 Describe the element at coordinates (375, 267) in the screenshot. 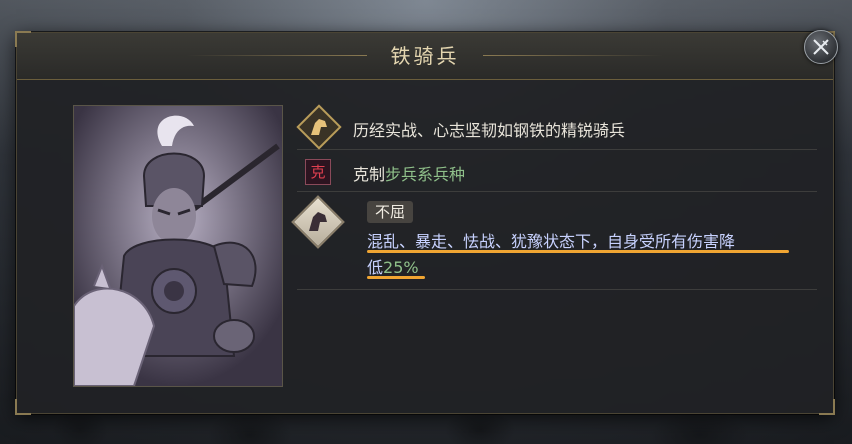

I see `skill-desc-prefix: 低` at that location.